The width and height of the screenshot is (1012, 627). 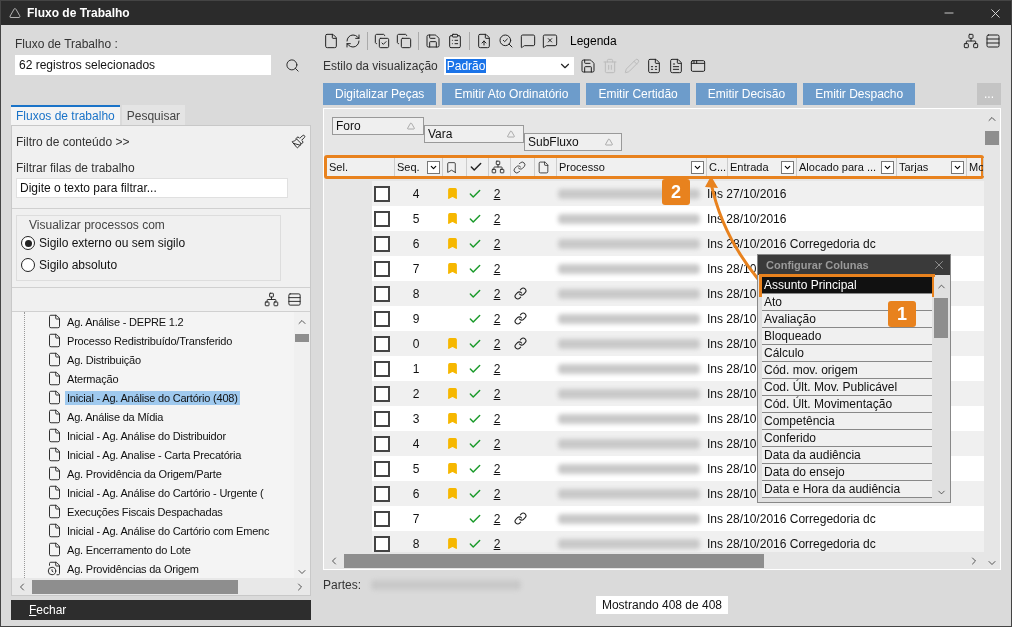 What do you see at coordinates (914, 167) in the screenshot?
I see `column-header: Tarjas` at bounding box center [914, 167].